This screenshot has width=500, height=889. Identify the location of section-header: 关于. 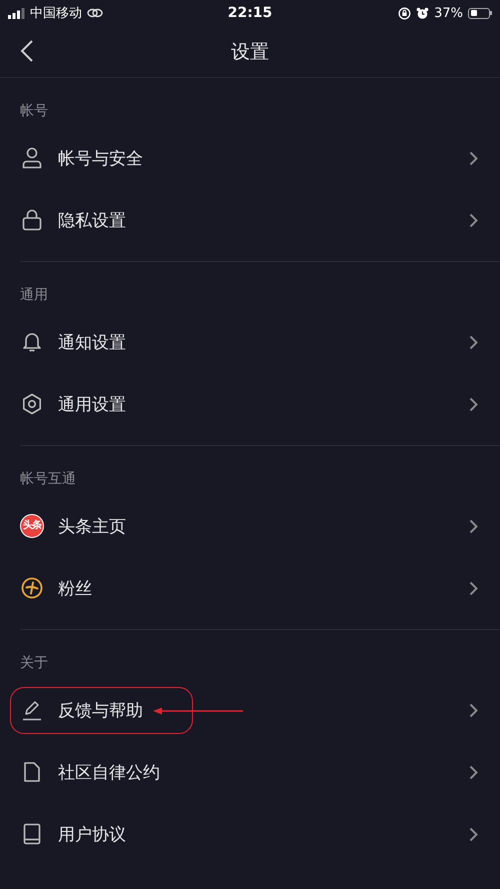
(34, 663).